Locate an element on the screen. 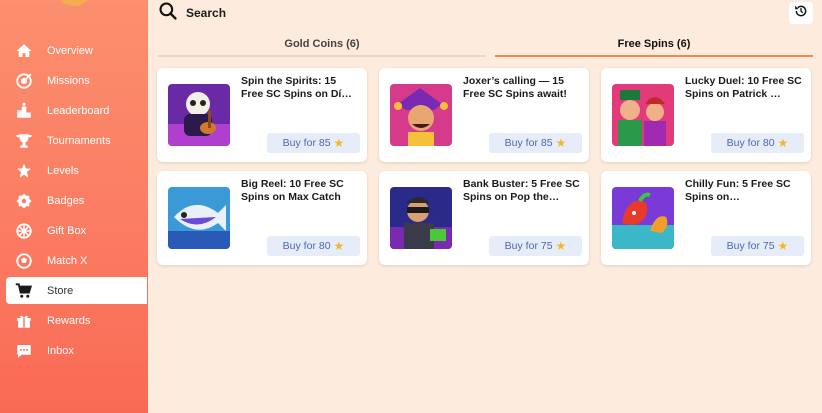  history-icon is located at coordinates (801, 13).